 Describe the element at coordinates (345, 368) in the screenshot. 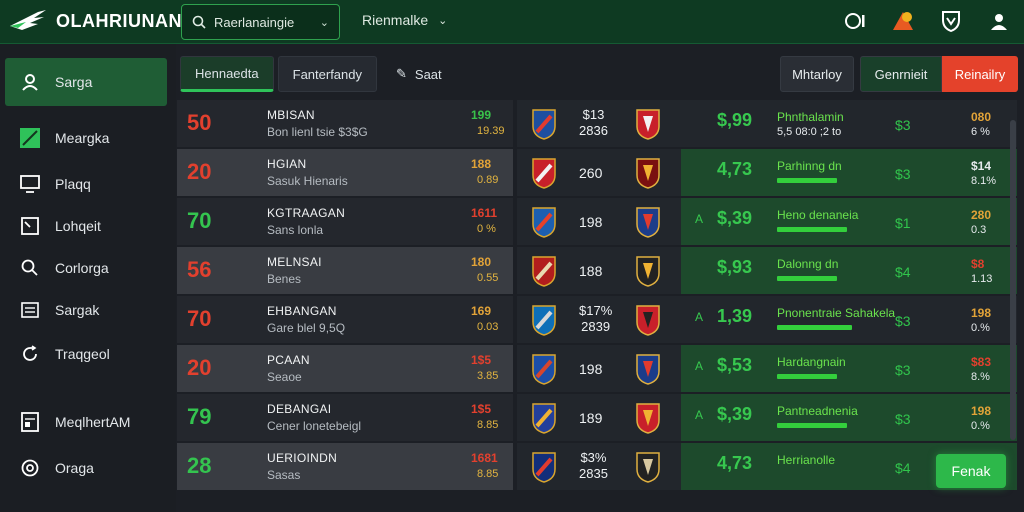

I see `match-cell: 20 PCAAN Seaoe 1$5 3.85` at that location.